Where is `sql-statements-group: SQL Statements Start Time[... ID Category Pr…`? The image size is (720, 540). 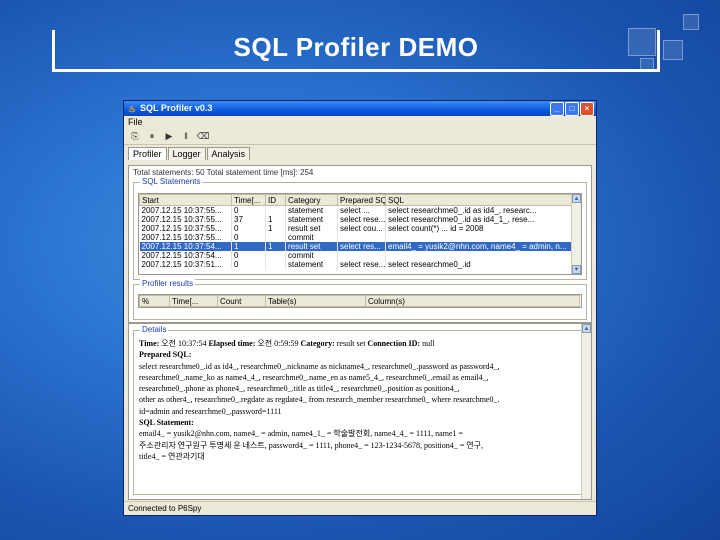 sql-statements-group: SQL Statements Start Time[... ID Category Pr… is located at coordinates (360, 228).